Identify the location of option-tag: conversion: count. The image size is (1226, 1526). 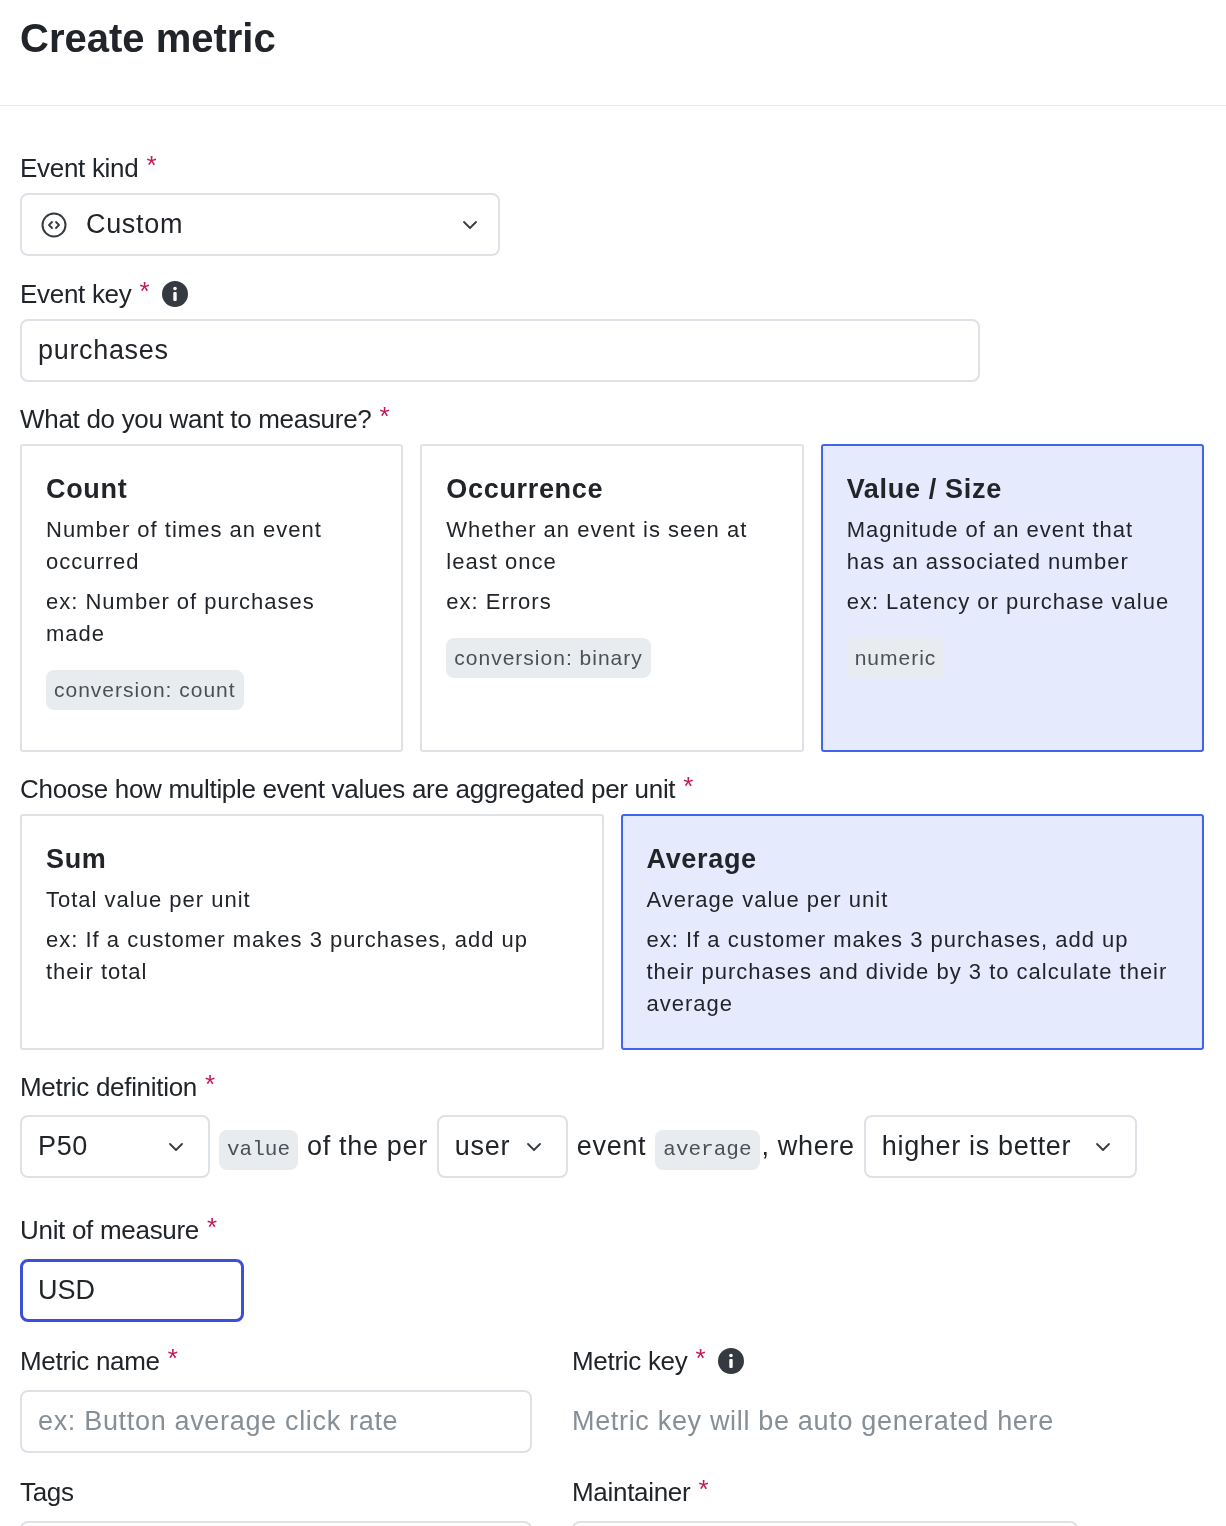
(145, 690).